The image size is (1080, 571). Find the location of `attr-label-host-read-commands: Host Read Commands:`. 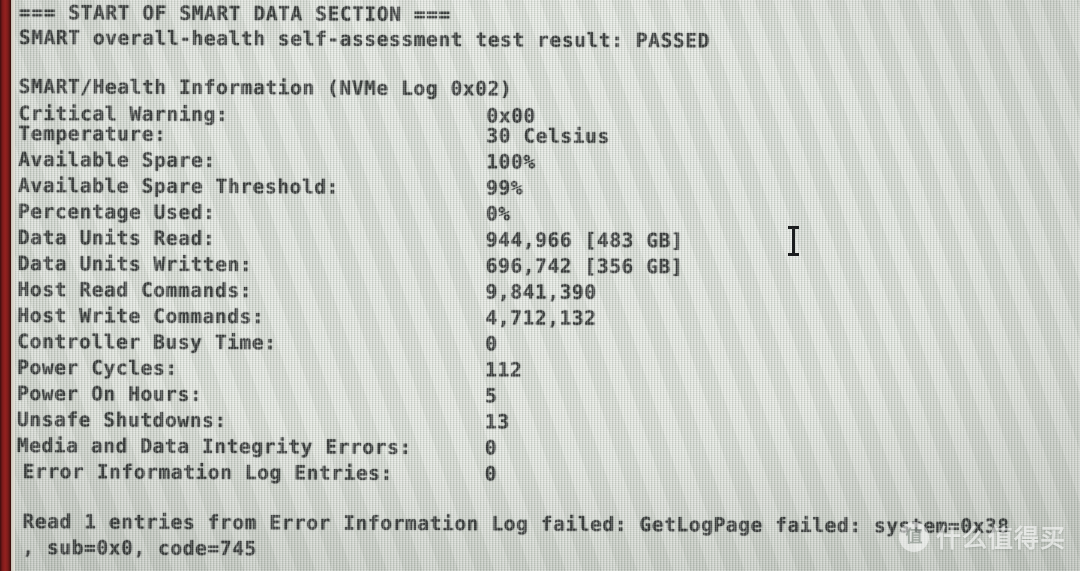

attr-label-host-read-commands: Host Read Commands: is located at coordinates (135, 290).